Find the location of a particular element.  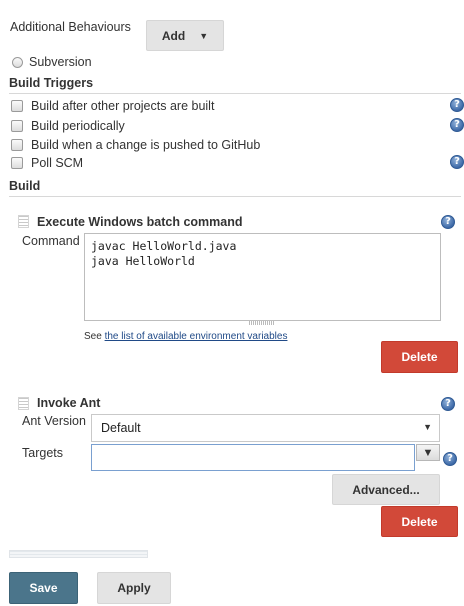

delete-invoke-ant-button: Delete is located at coordinates (419, 521).